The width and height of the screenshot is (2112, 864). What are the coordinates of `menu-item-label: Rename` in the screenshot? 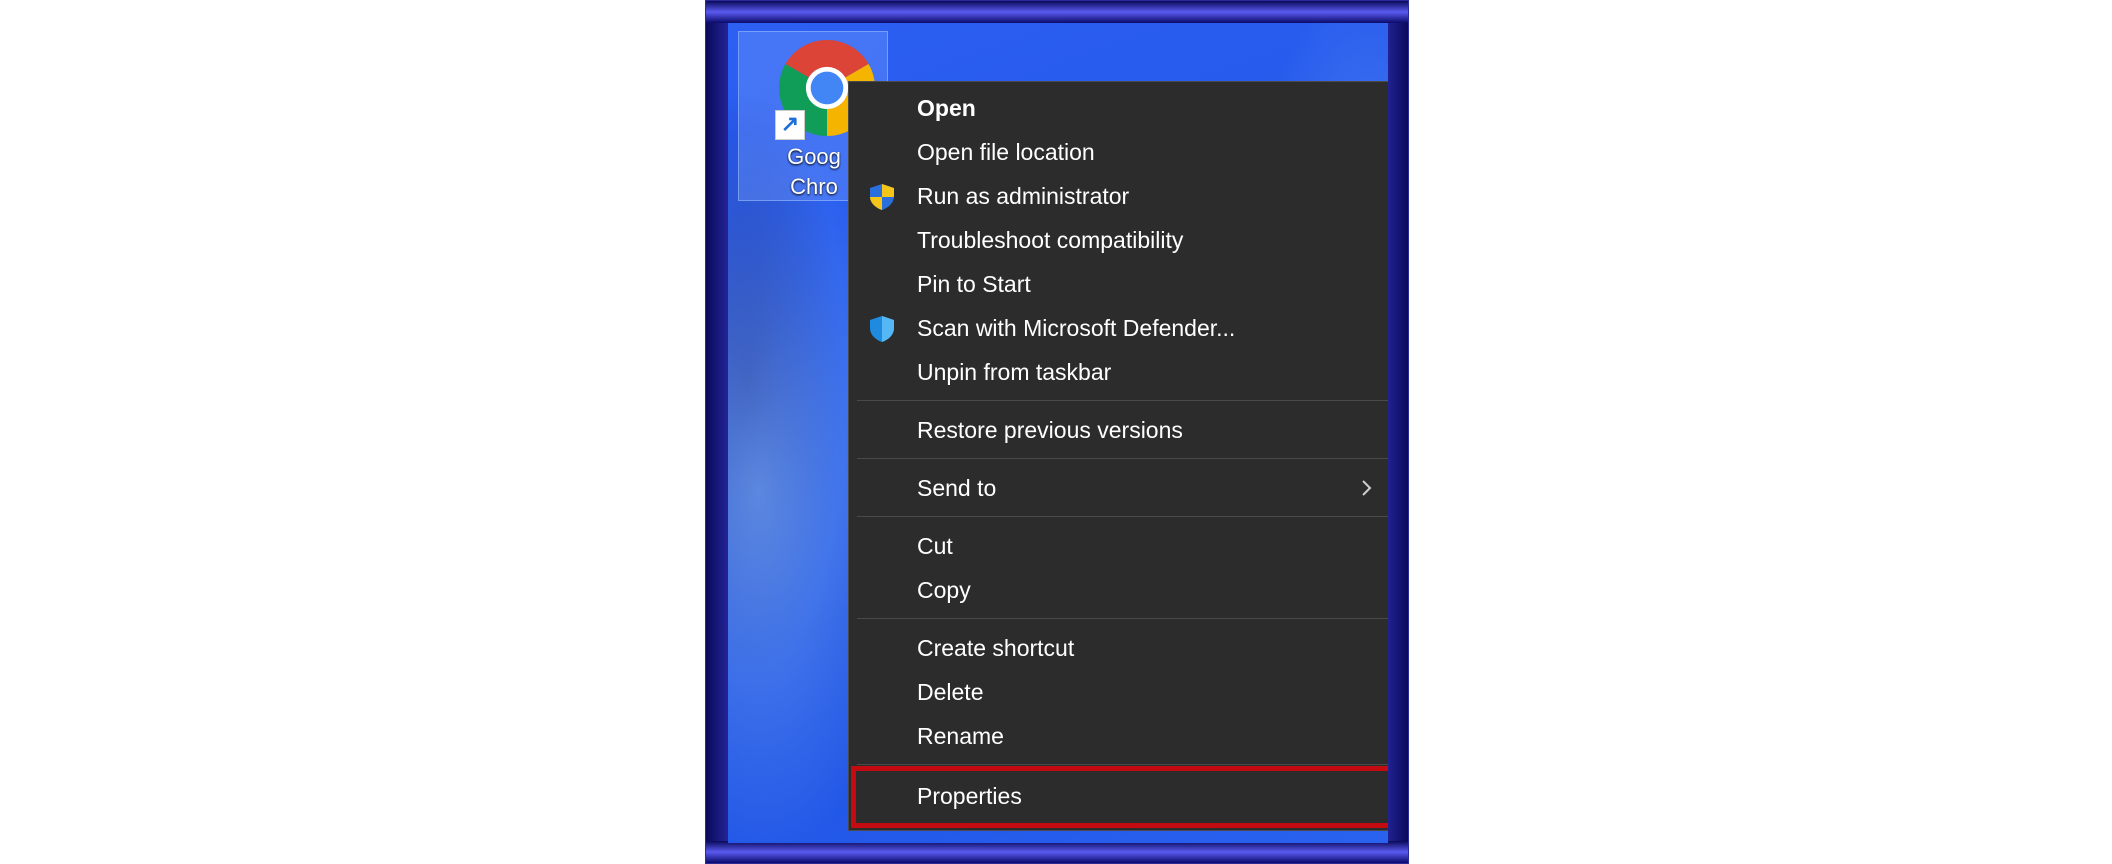 It's located at (960, 736).